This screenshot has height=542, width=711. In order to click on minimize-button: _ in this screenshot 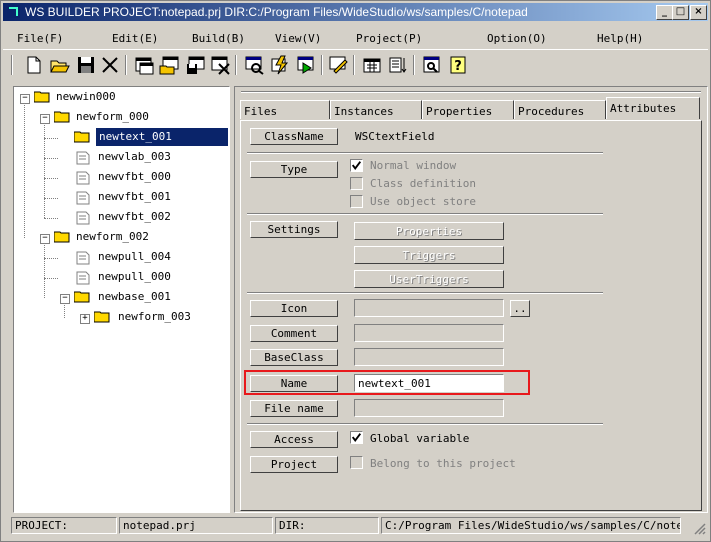, I will do `click(664, 12)`.